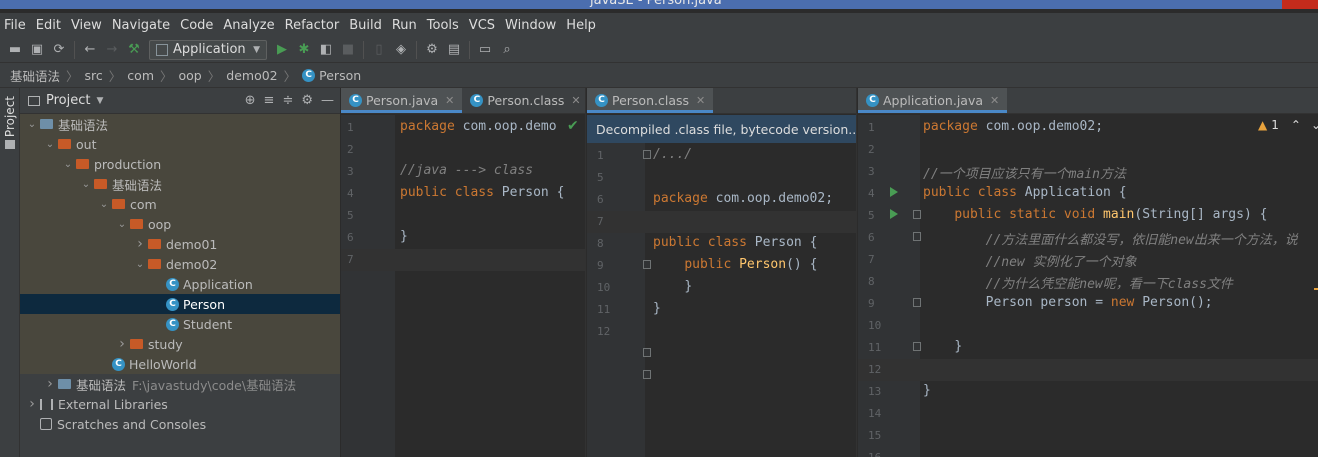 The height and width of the screenshot is (457, 1318). Describe the element at coordinates (507, 50) in the screenshot. I see `search-icon: ⌕` at that location.